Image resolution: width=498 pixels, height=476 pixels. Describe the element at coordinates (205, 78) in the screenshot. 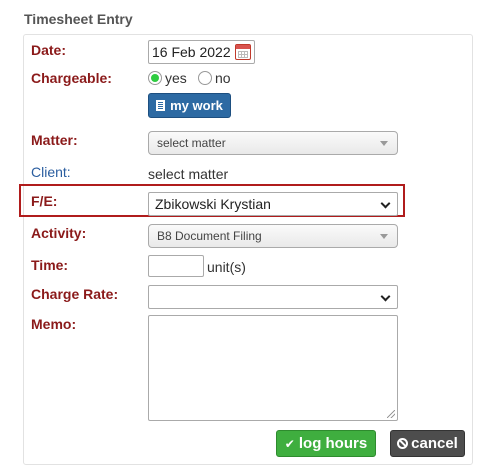

I see `chargeable-no-radio` at that location.